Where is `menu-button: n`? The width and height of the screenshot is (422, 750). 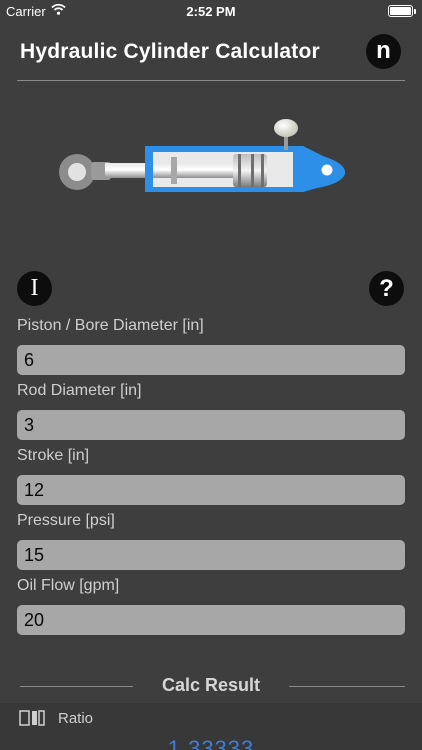 menu-button: n is located at coordinates (383, 51).